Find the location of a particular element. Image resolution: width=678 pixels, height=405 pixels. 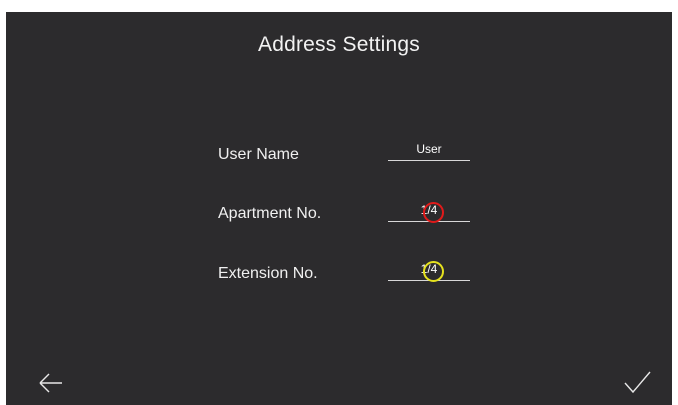

checkmark-icon is located at coordinates (637, 383).